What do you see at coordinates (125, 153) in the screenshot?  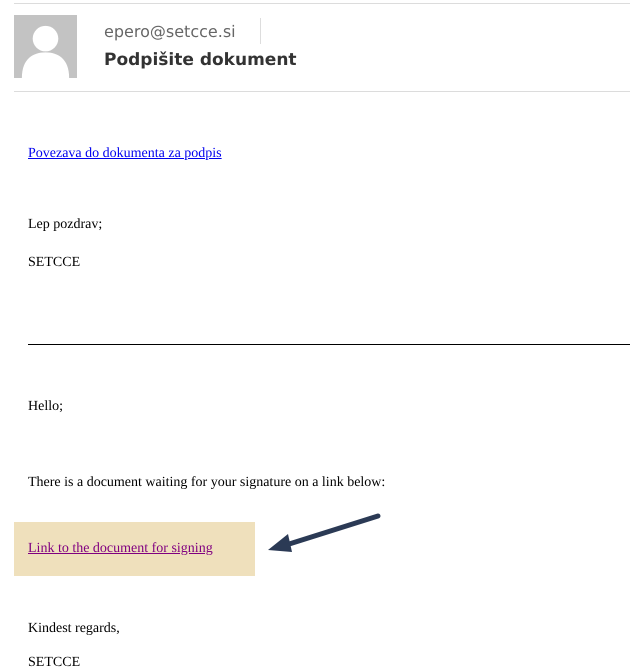 I see `document-link: Povezava do dokumenta za podpis` at bounding box center [125, 153].